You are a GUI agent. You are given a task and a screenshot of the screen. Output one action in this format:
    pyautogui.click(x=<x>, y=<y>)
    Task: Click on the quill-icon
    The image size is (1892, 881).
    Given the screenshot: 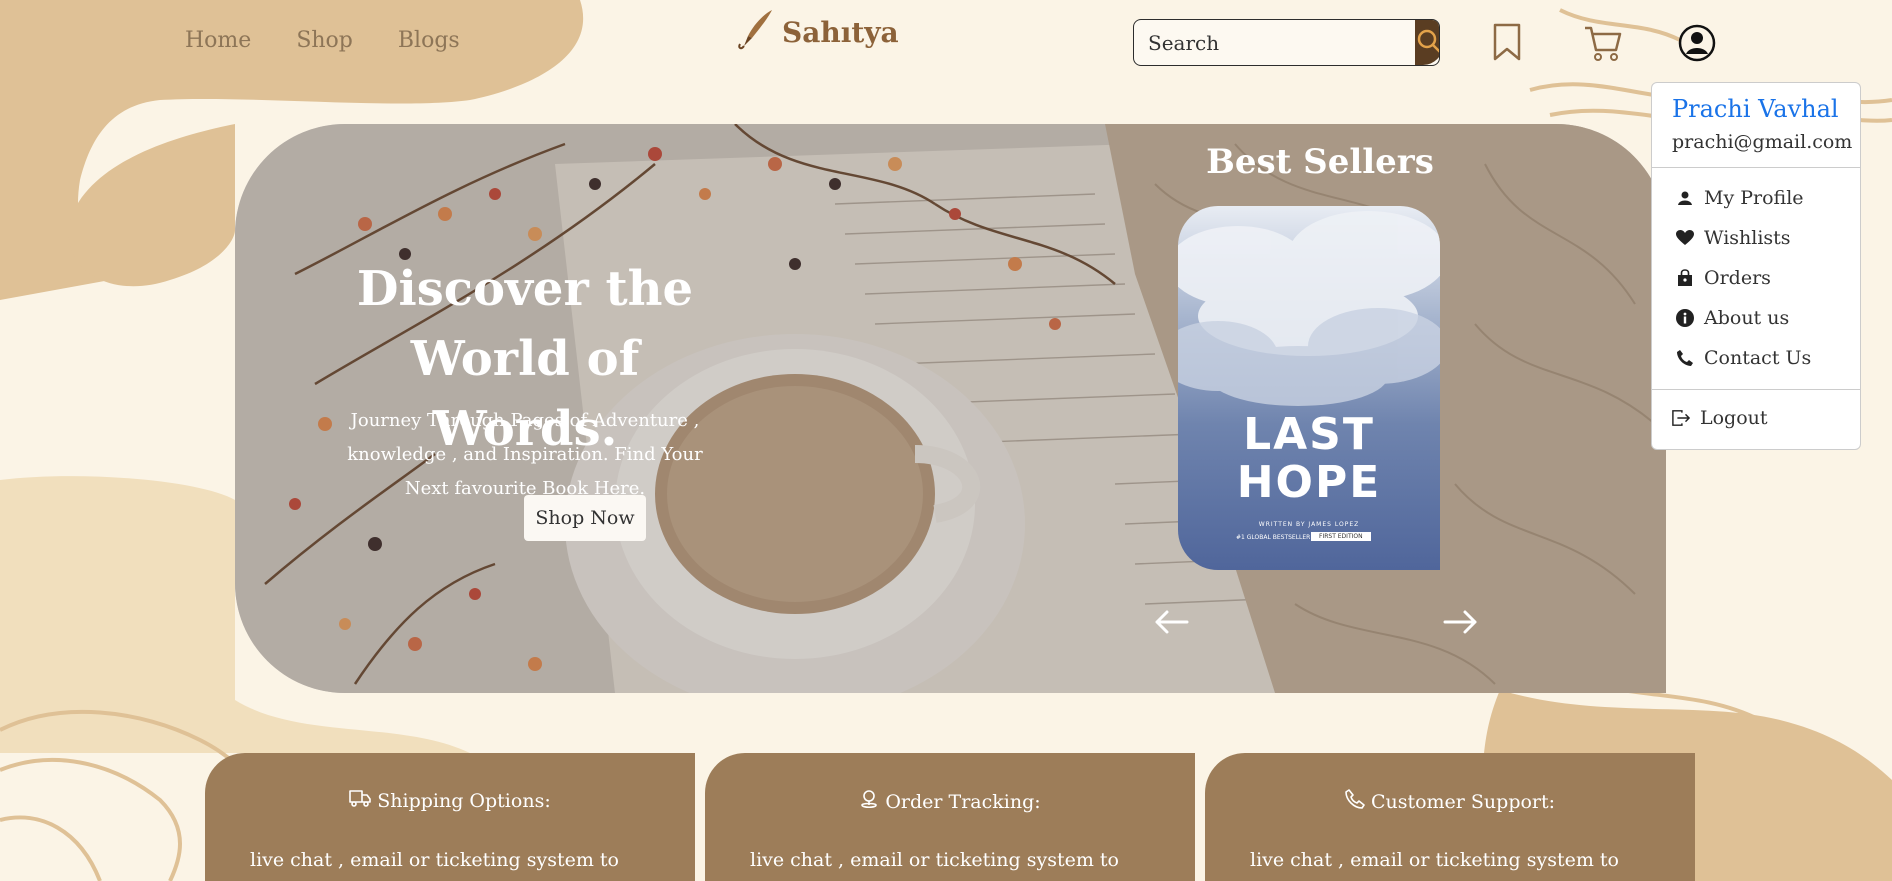 What is the action you would take?
    pyautogui.click(x=756, y=32)
    